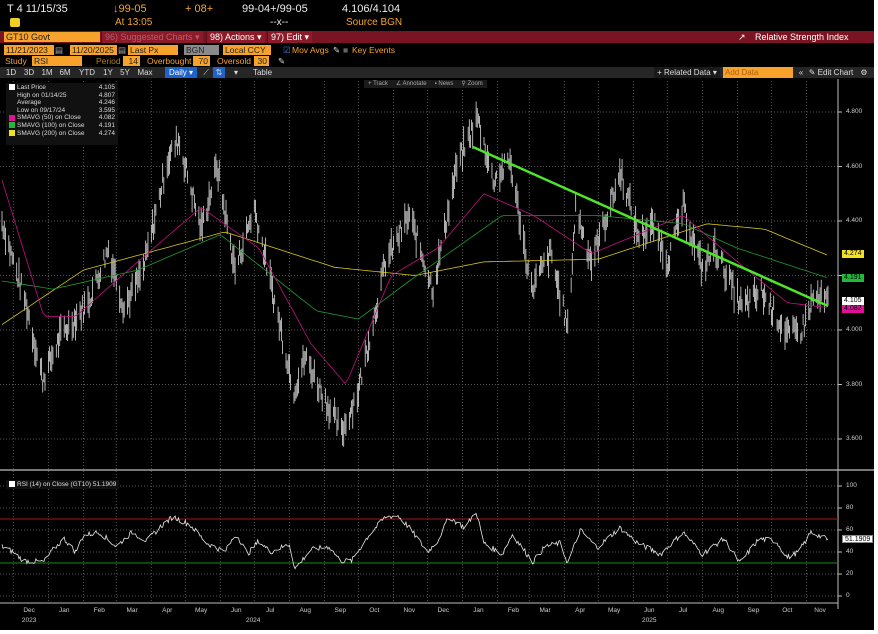  I want to click on edit-menu: 97) Edit ▾, so click(290, 37).